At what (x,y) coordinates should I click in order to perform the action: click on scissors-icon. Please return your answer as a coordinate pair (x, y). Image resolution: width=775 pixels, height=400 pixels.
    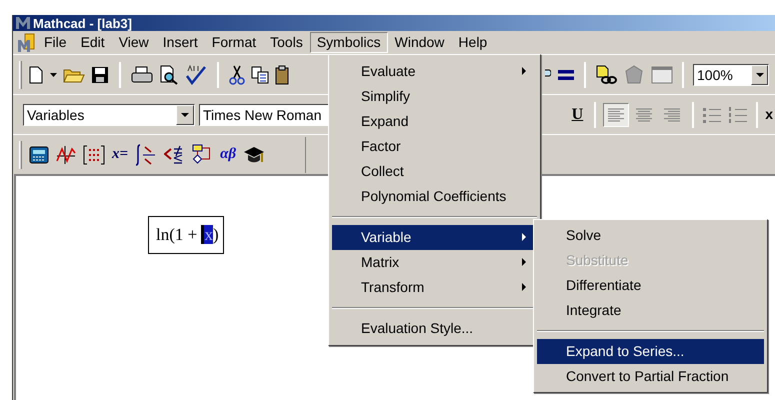
    Looking at the image, I should click on (237, 74).